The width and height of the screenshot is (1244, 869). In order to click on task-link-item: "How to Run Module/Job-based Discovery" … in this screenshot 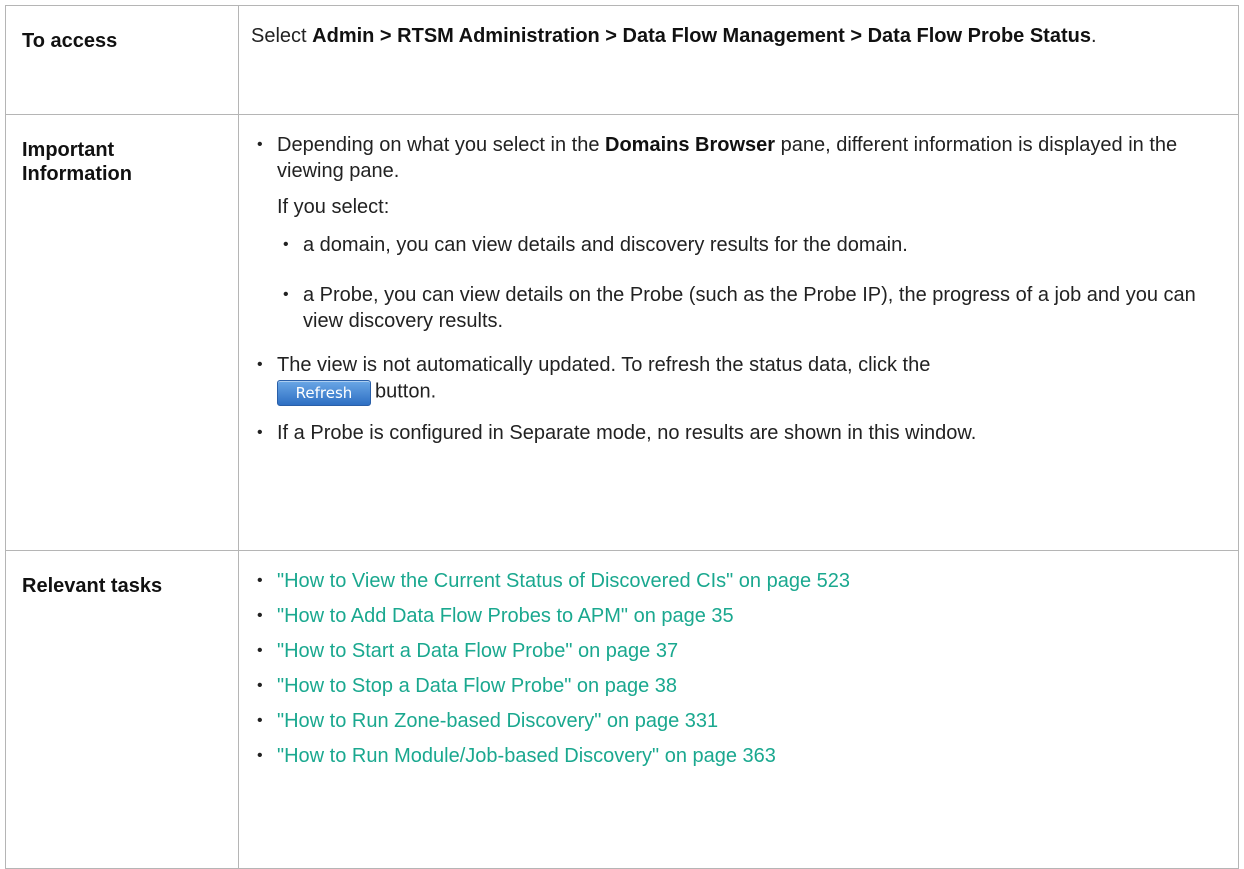, I will do `click(738, 756)`.